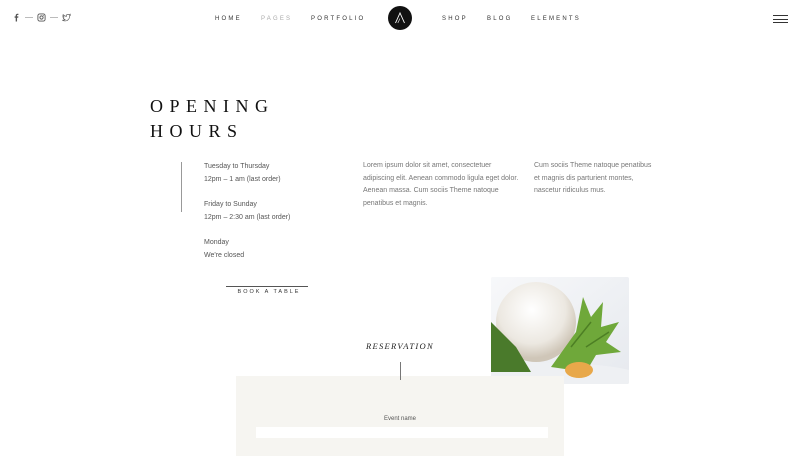 The width and height of the screenshot is (800, 456). Describe the element at coordinates (230, 204) in the screenshot. I see `hours-weekend: Friday to Sunday` at that location.